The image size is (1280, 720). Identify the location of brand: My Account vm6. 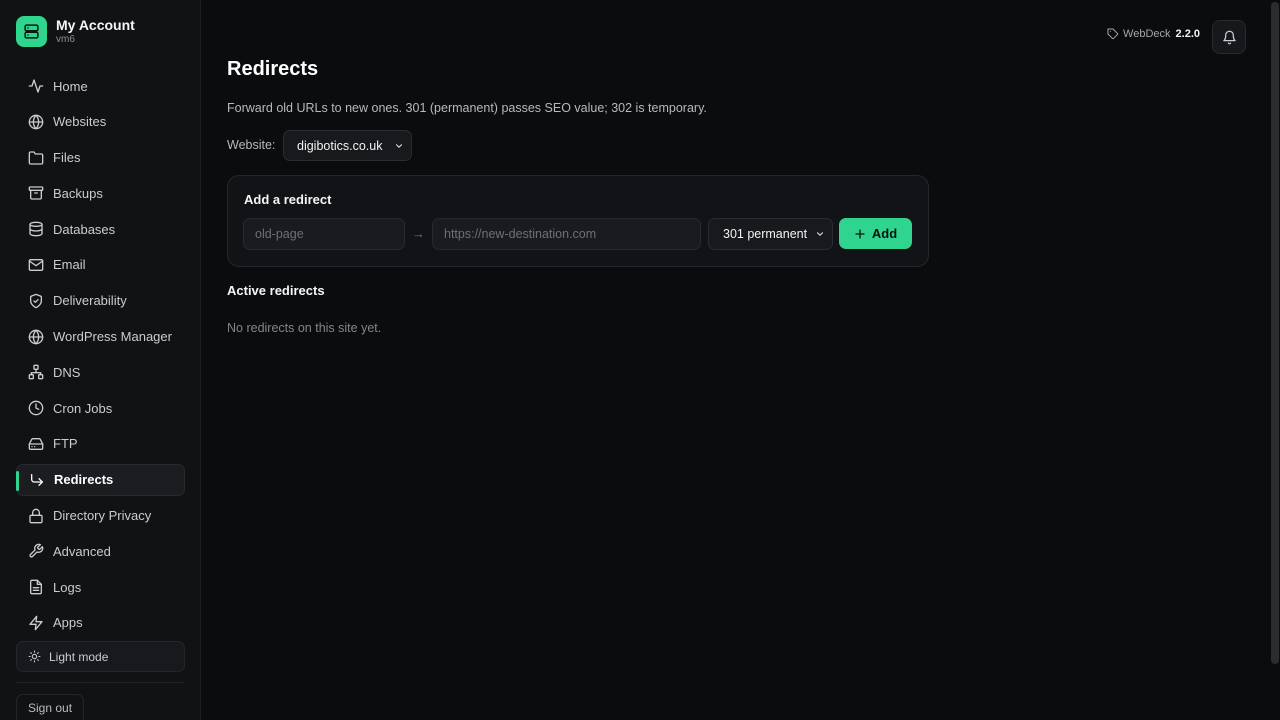
(75, 31).